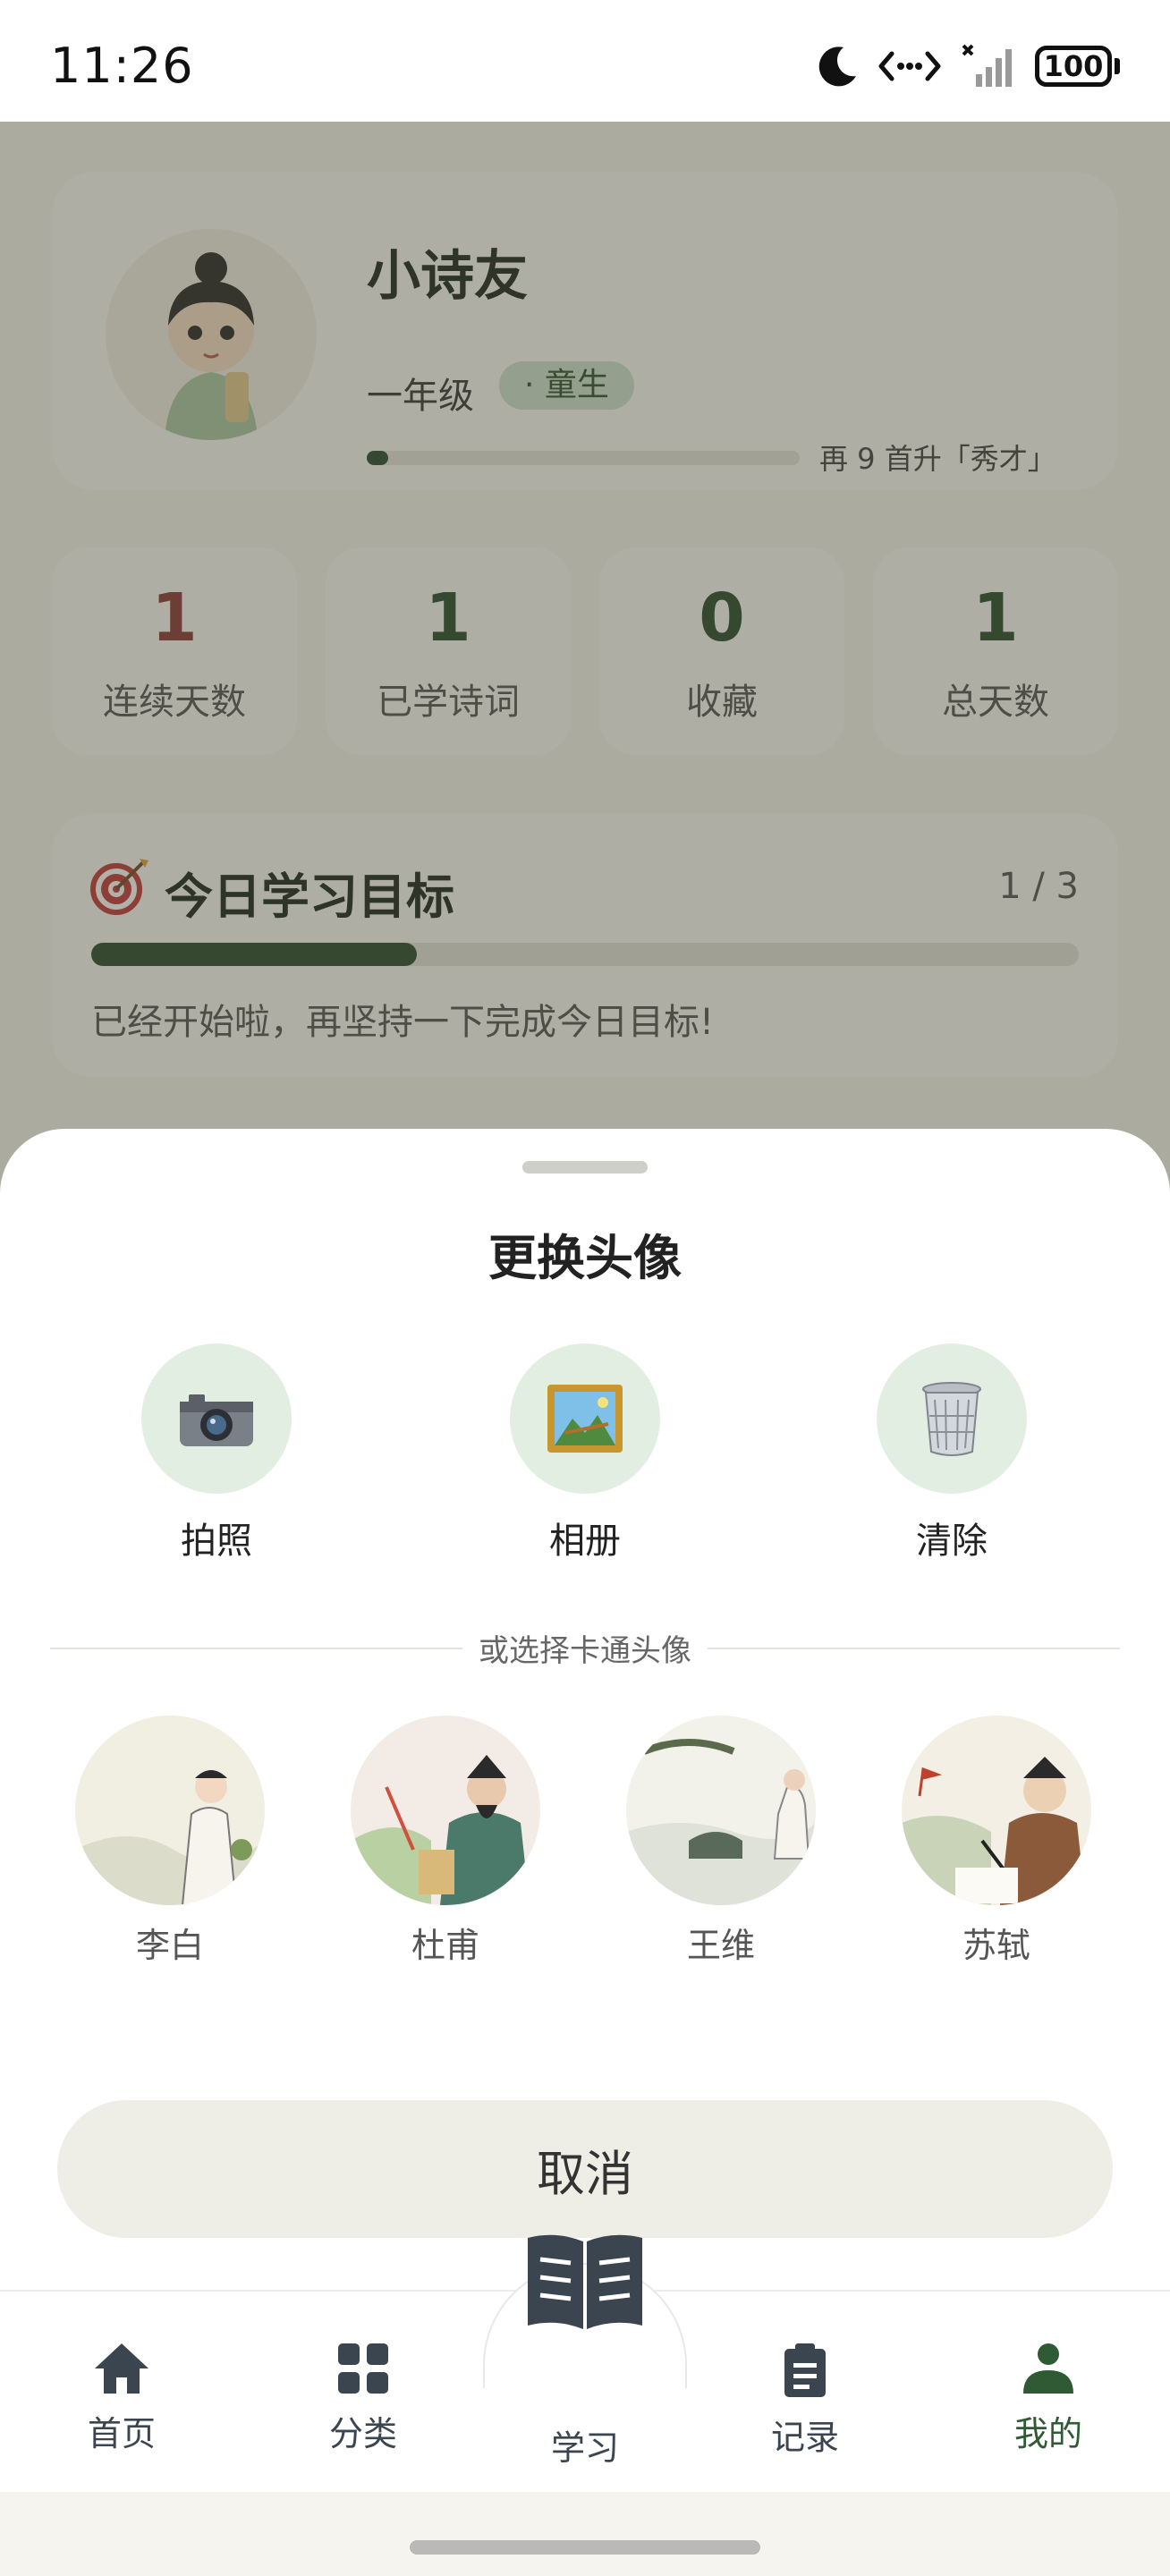 The height and width of the screenshot is (2576, 1170). Describe the element at coordinates (837, 67) in the screenshot. I see `moon-icon` at that location.